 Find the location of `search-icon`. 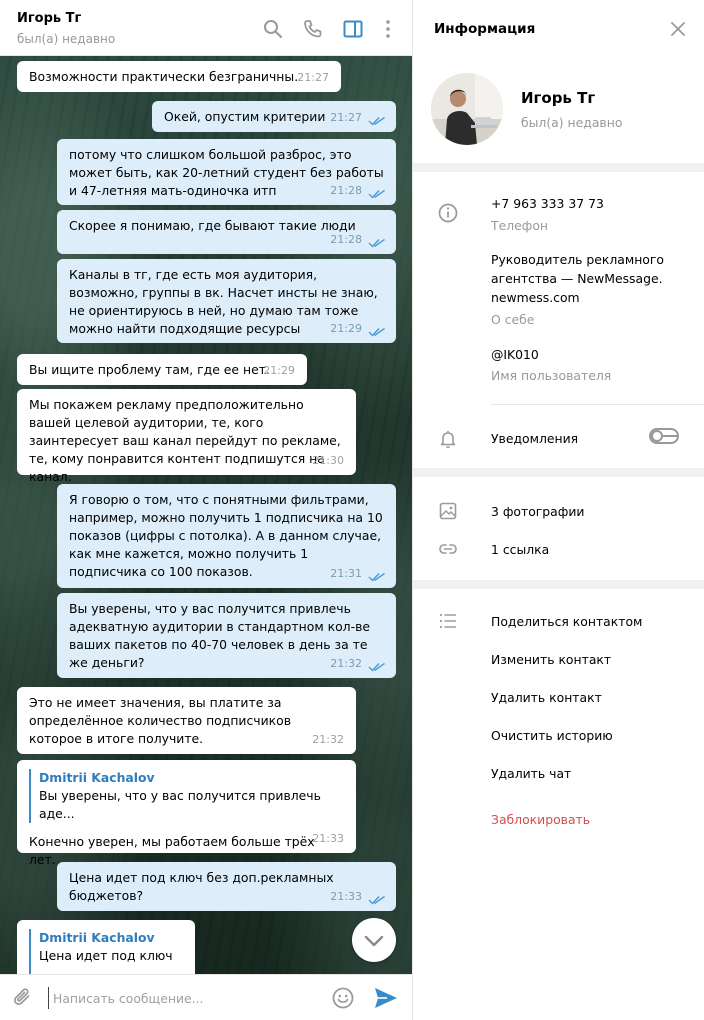

search-icon is located at coordinates (273, 29).